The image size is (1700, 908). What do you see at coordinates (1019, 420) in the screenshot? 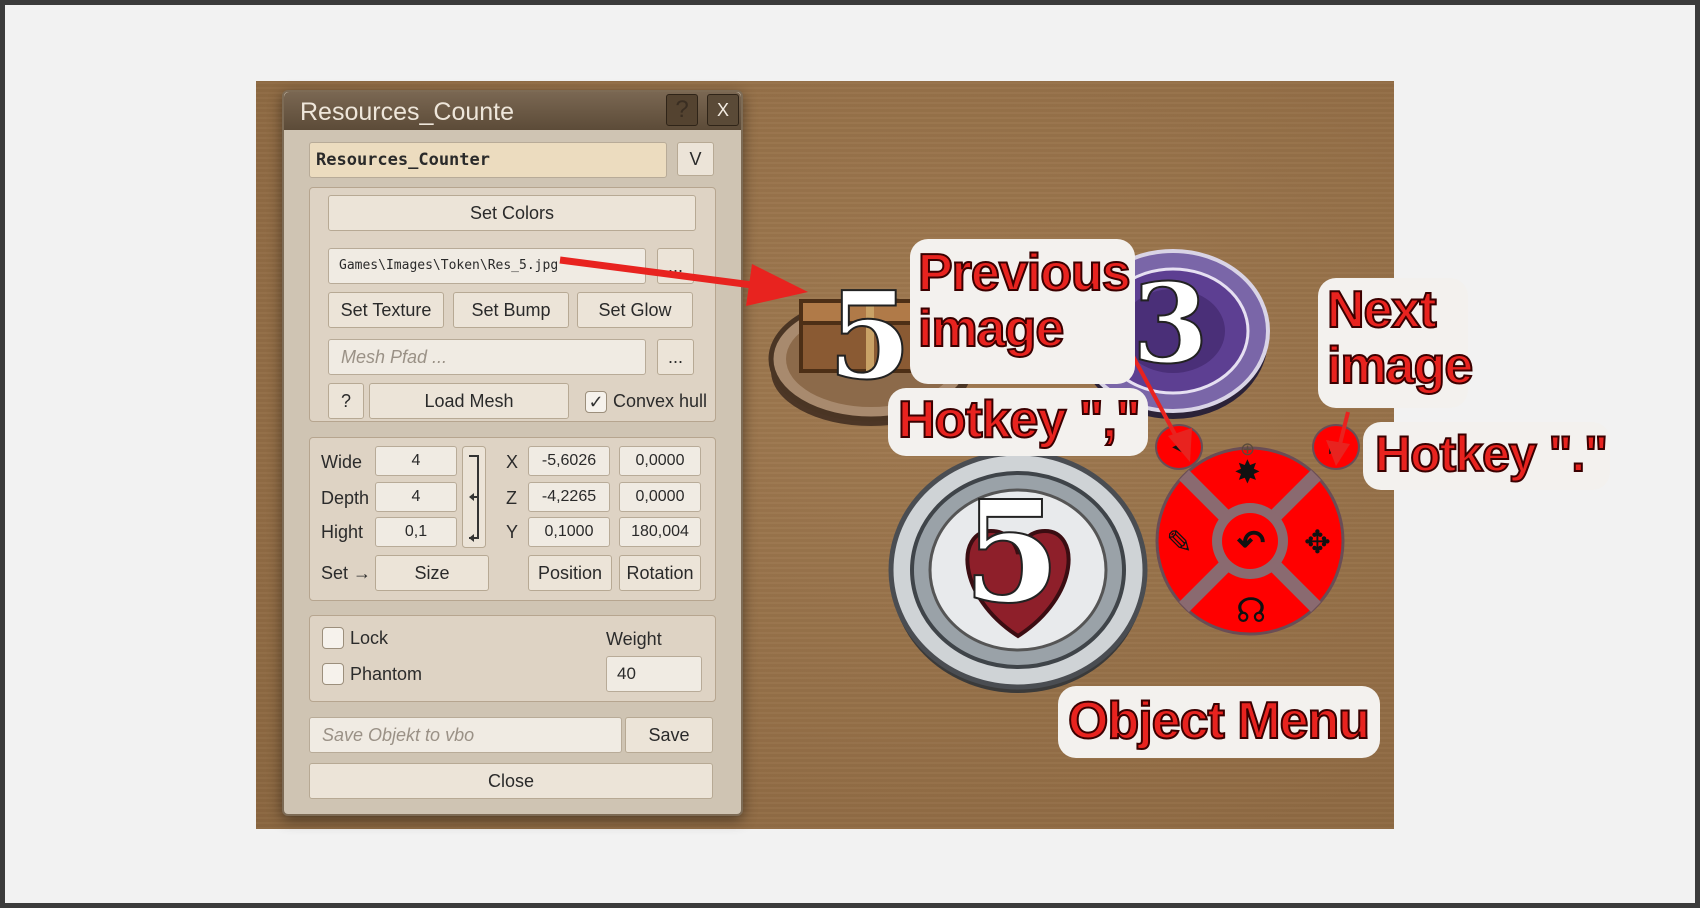
I see `hotkey-comma-label: Hotkey ","` at bounding box center [1019, 420].